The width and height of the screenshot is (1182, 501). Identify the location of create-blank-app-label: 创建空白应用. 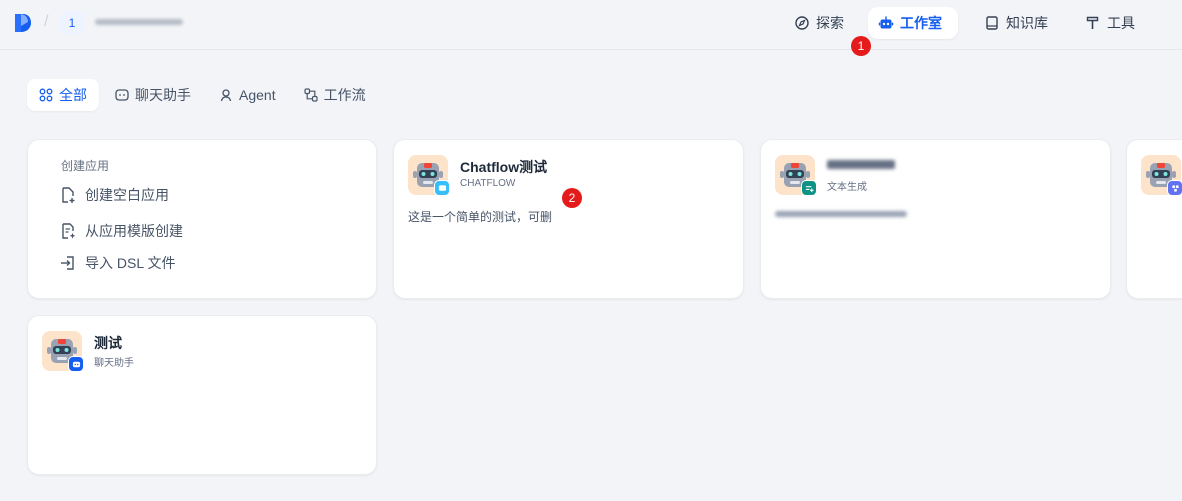
(127, 195).